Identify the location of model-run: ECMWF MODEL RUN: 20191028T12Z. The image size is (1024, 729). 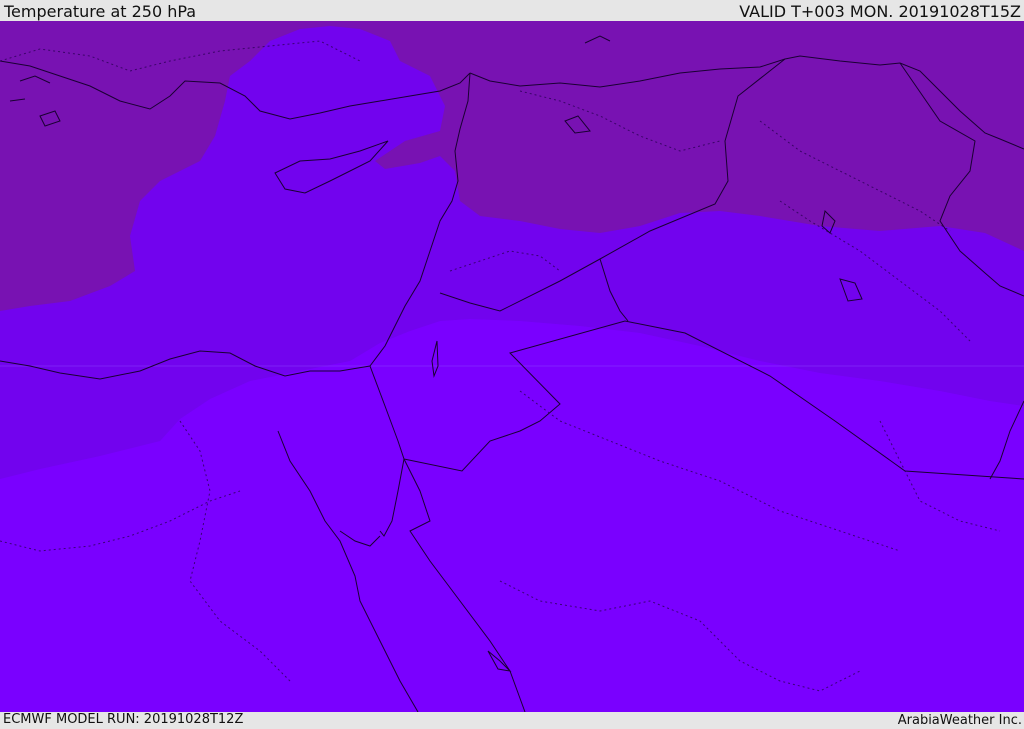
(123, 719).